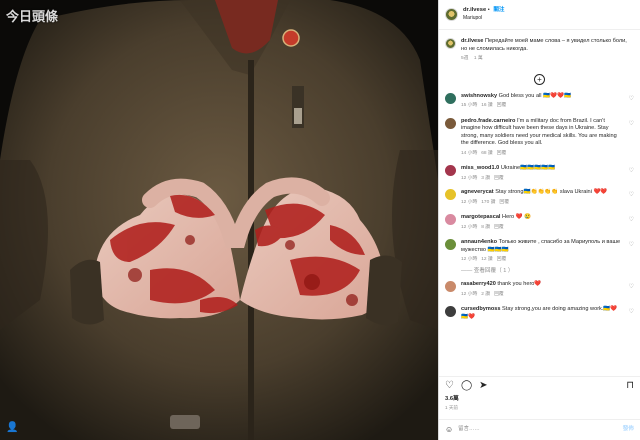 The image size is (640, 440). I want to click on emoji-icon: ☺, so click(449, 430).